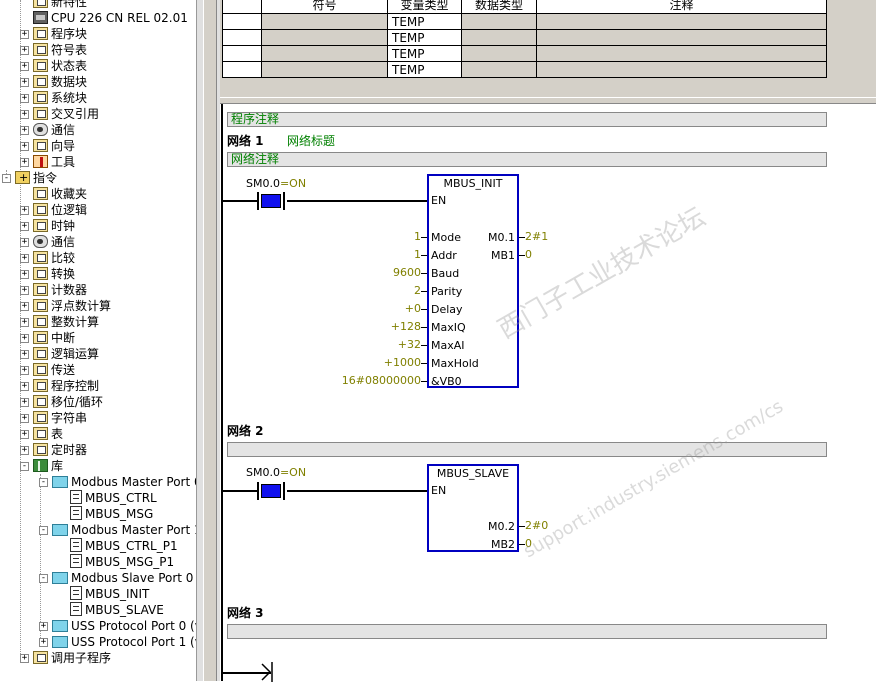  I want to click on tree-item: + 符号表, so click(53, 50).